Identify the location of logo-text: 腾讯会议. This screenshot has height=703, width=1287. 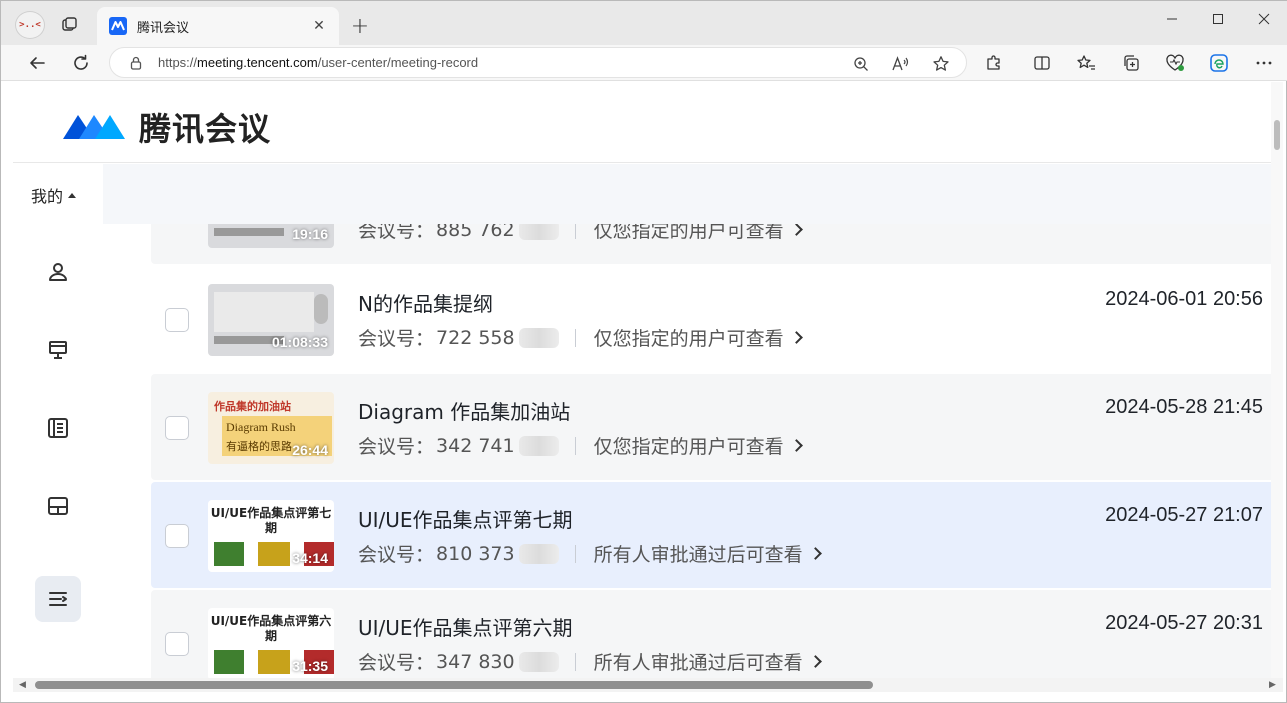
(205, 129).